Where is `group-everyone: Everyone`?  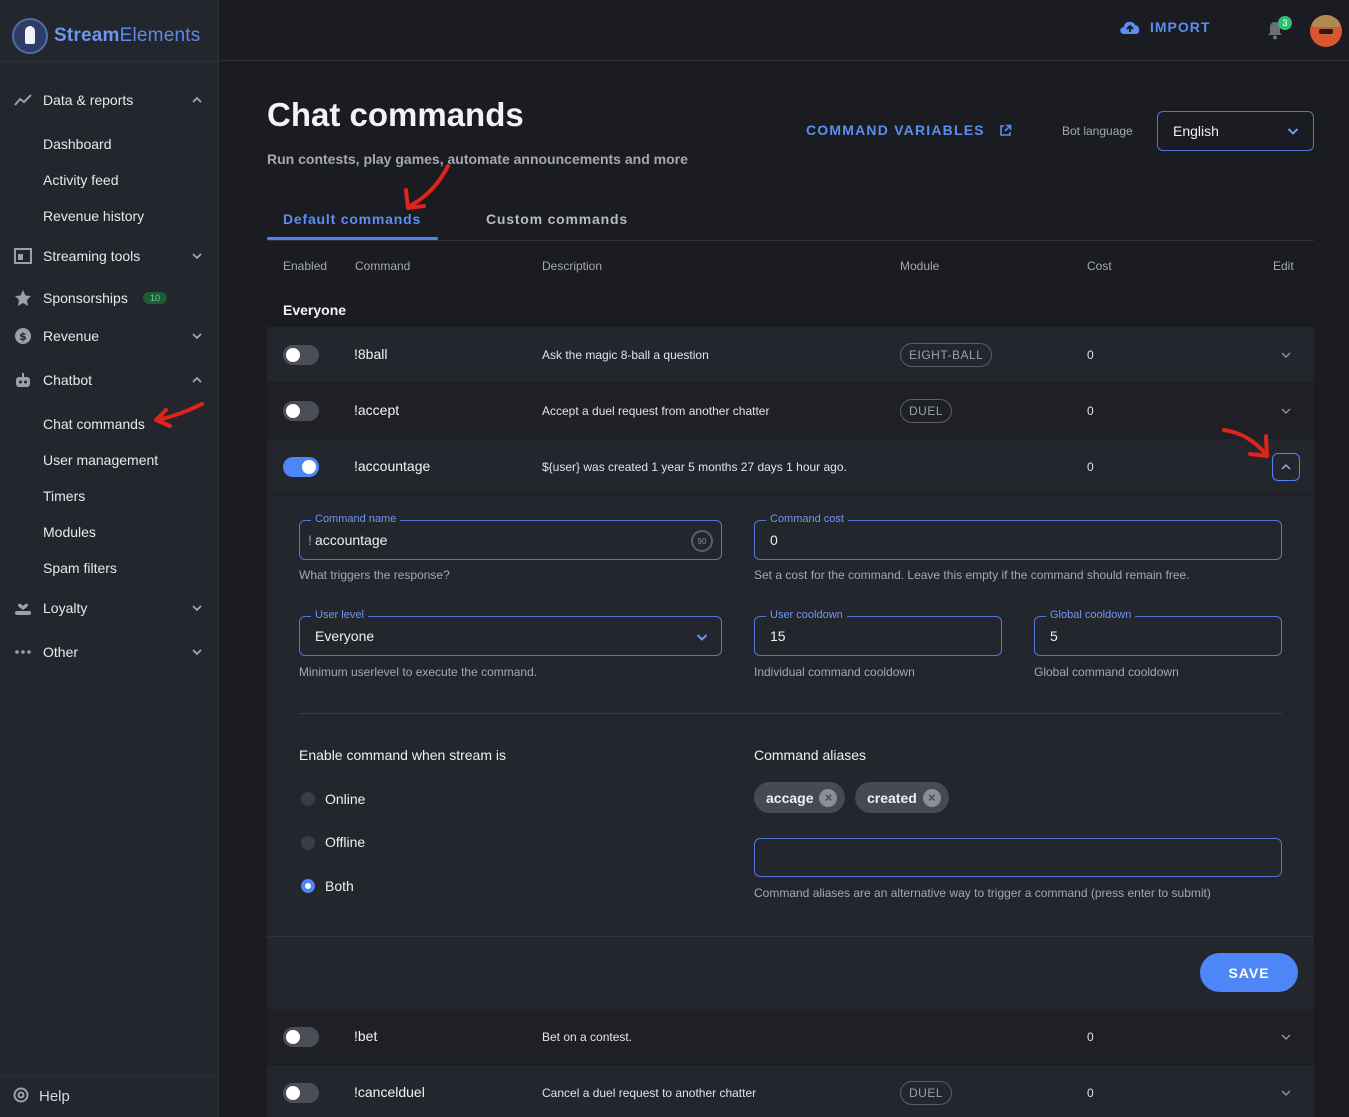
group-everyone: Everyone is located at coordinates (315, 310).